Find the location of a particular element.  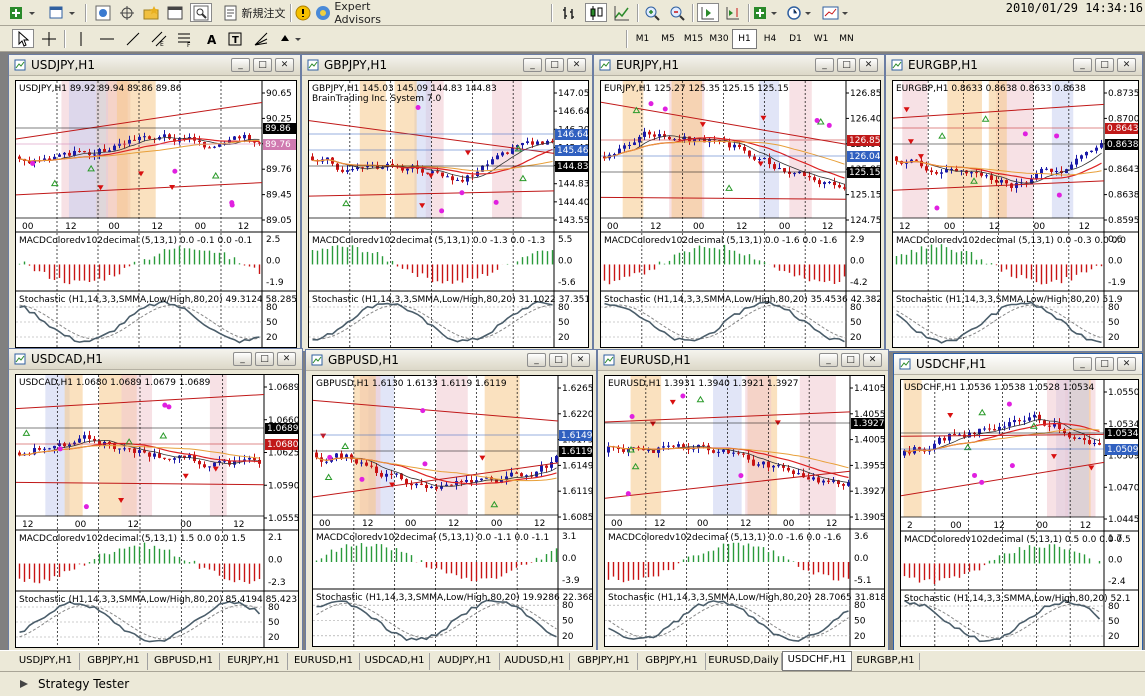

chart-tab: AUDJPY,H1 is located at coordinates (465, 661).